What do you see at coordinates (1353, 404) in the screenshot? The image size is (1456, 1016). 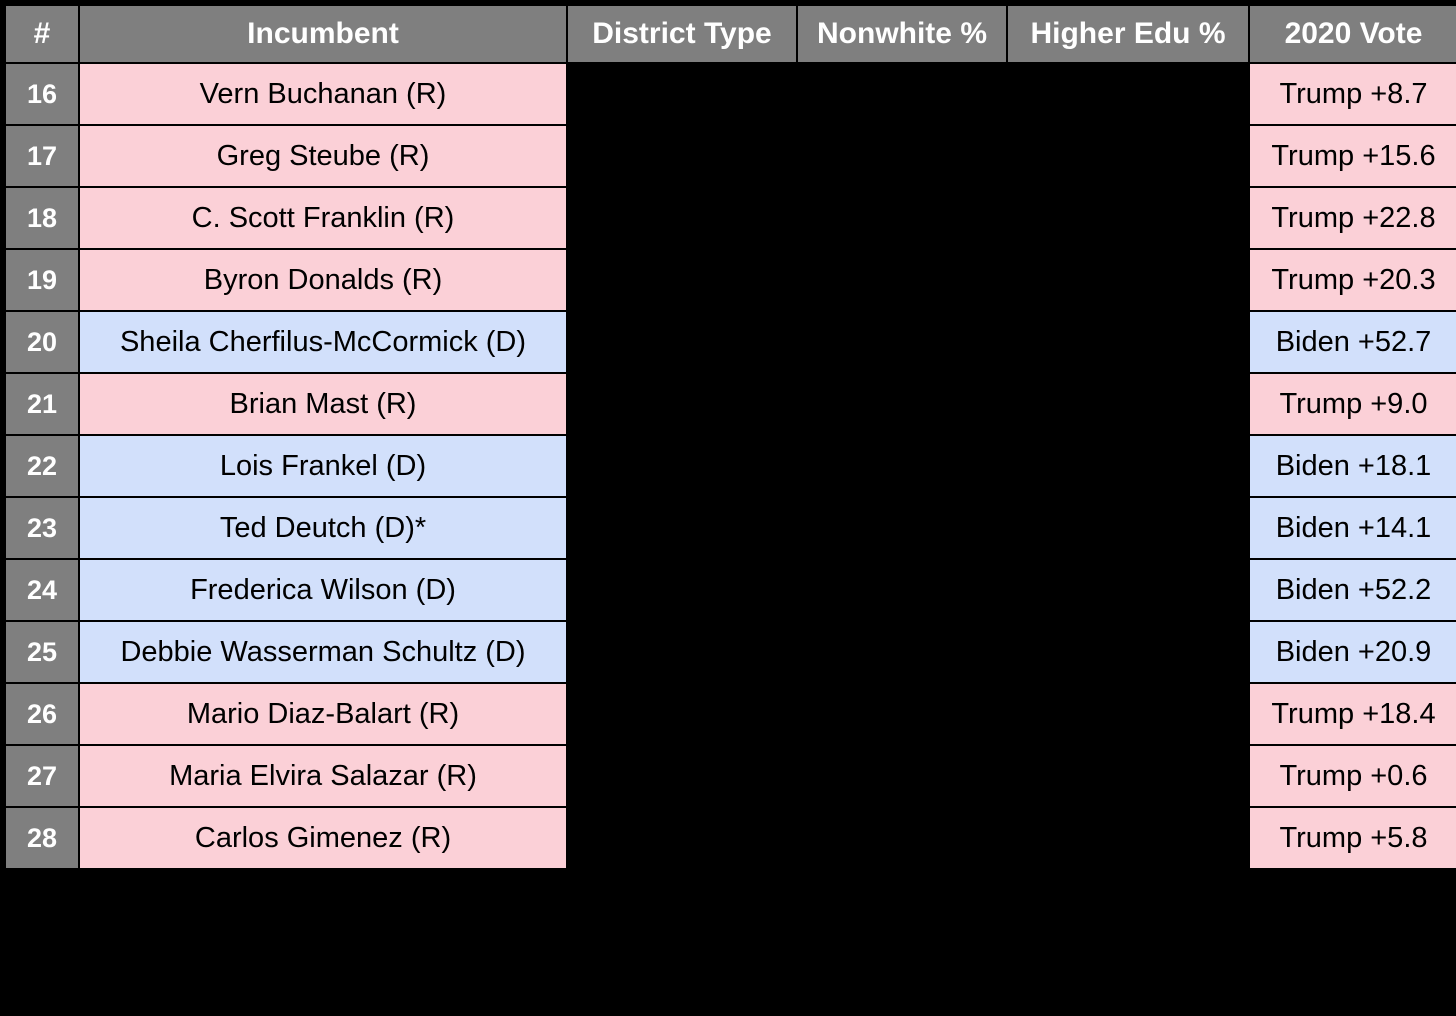 I see `vote-margin-cell: Trump +9.0` at bounding box center [1353, 404].